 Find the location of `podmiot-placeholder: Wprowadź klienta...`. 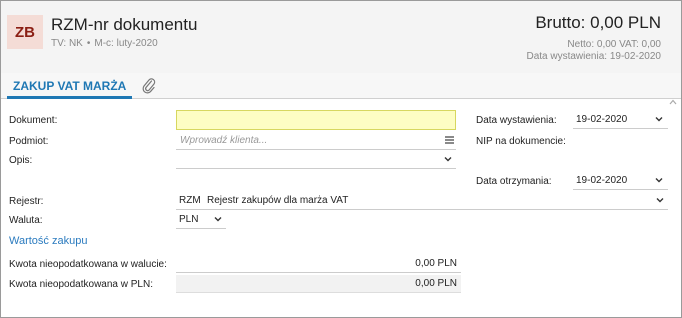

podmiot-placeholder: Wprowadź klienta... is located at coordinates (224, 140).